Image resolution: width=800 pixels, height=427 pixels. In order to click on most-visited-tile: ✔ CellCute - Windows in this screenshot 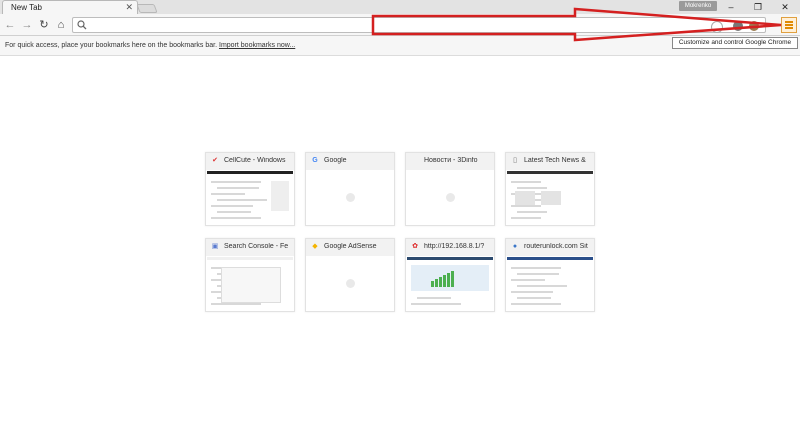, I will do `click(250, 189)`.